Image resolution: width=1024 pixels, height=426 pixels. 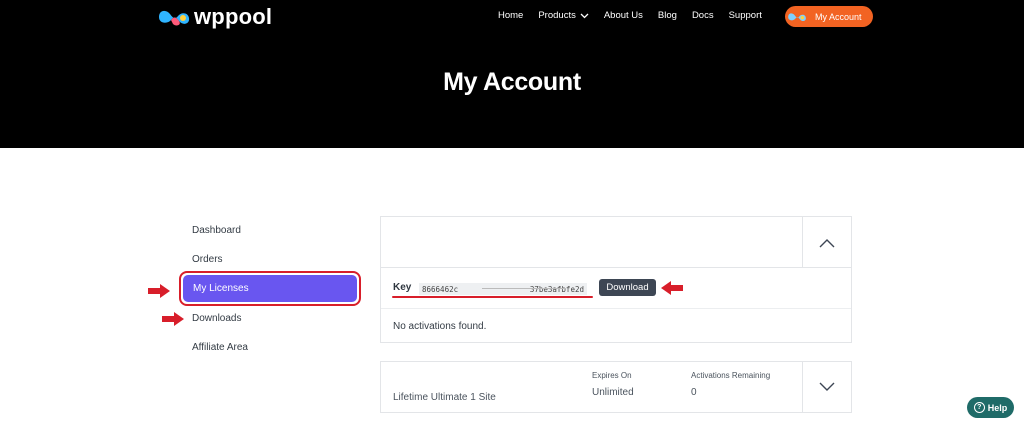 I want to click on nav-label: Support, so click(x=745, y=15).